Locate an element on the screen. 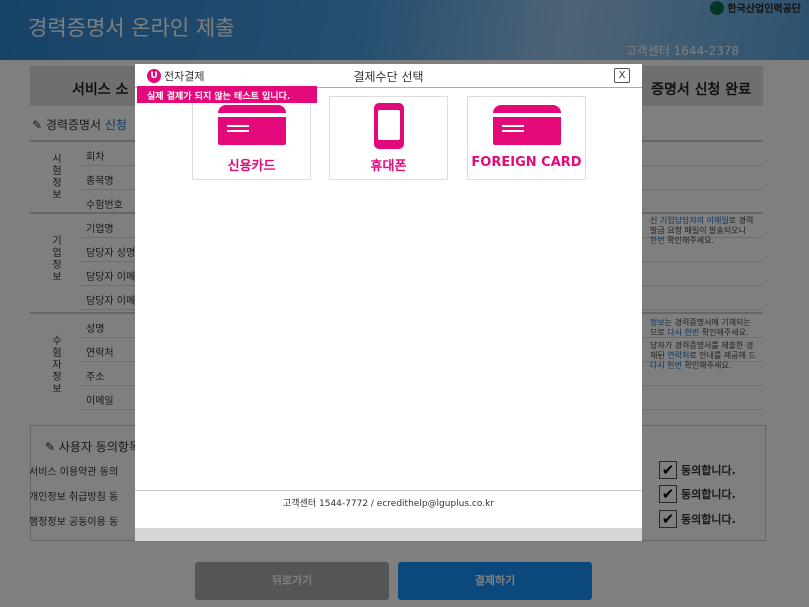  method-foreign-card: FOREIGN CARD is located at coordinates (526, 138).